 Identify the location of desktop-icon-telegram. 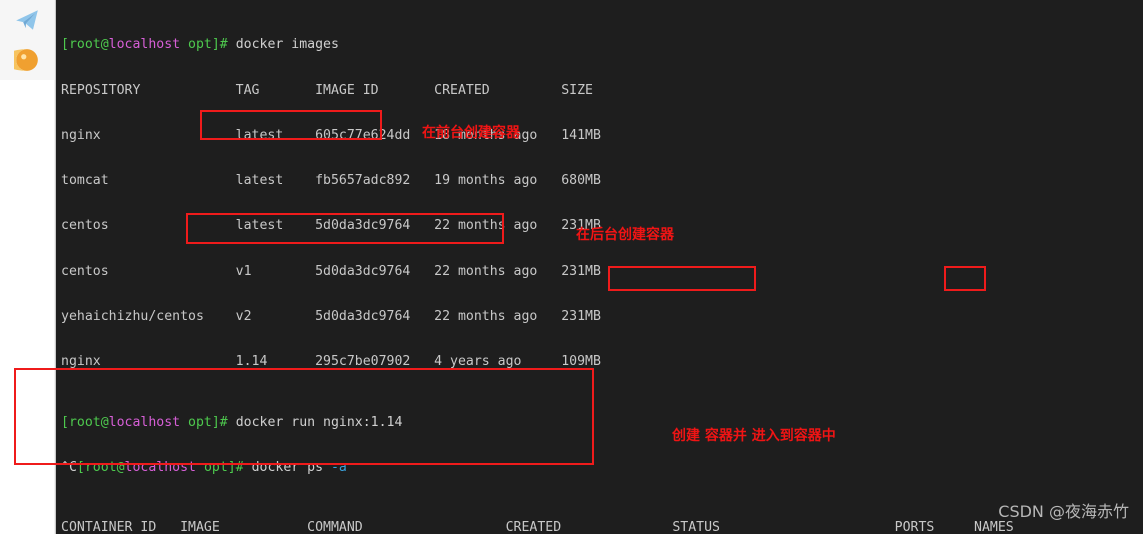
(27, 20).